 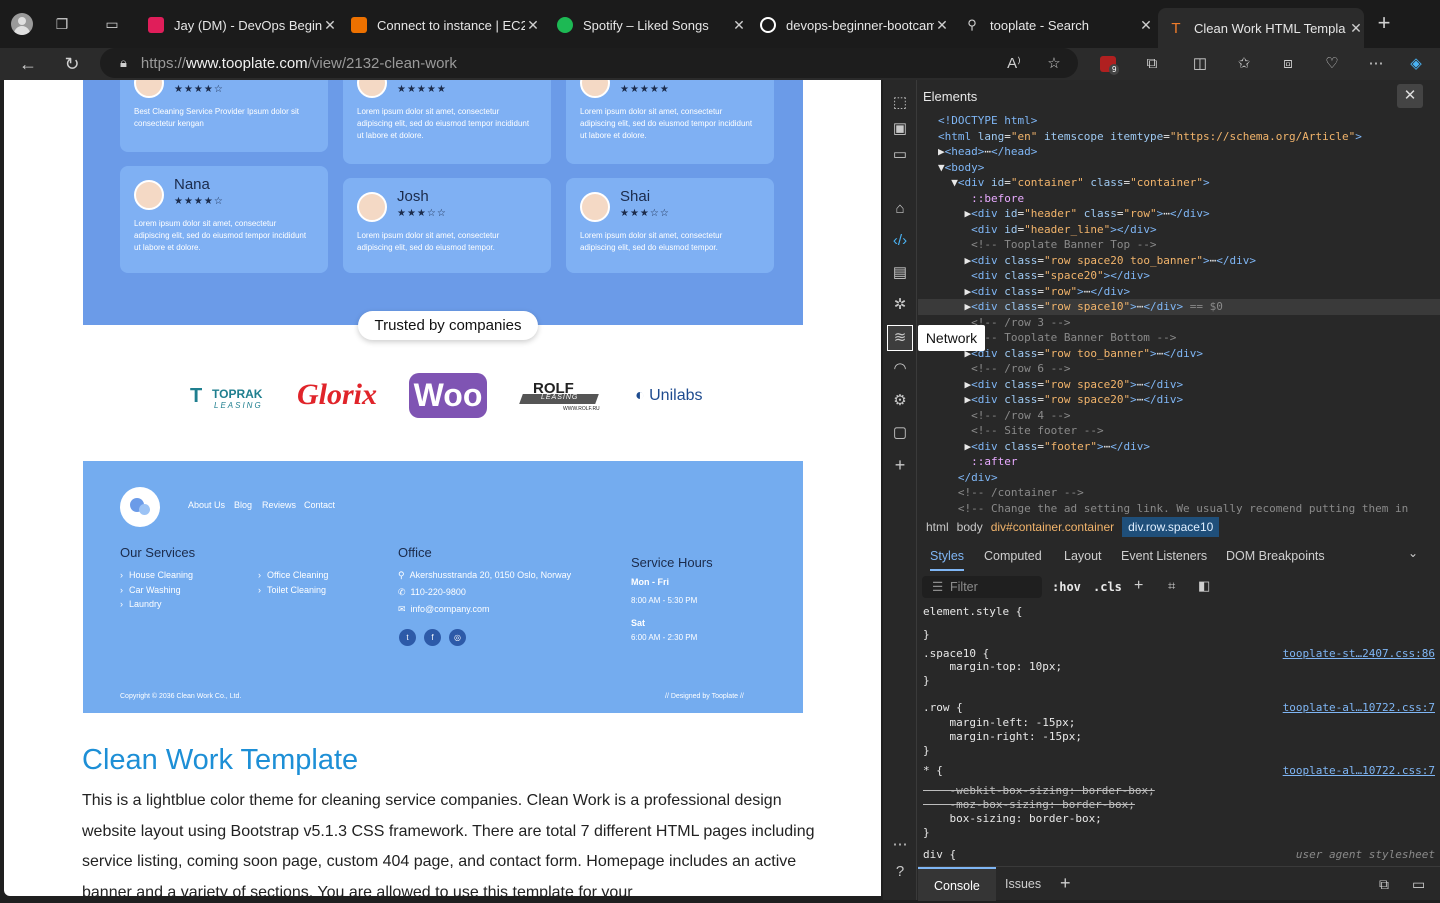 I want to click on ublock-extension-icon: 9, so click(x=1108, y=64).